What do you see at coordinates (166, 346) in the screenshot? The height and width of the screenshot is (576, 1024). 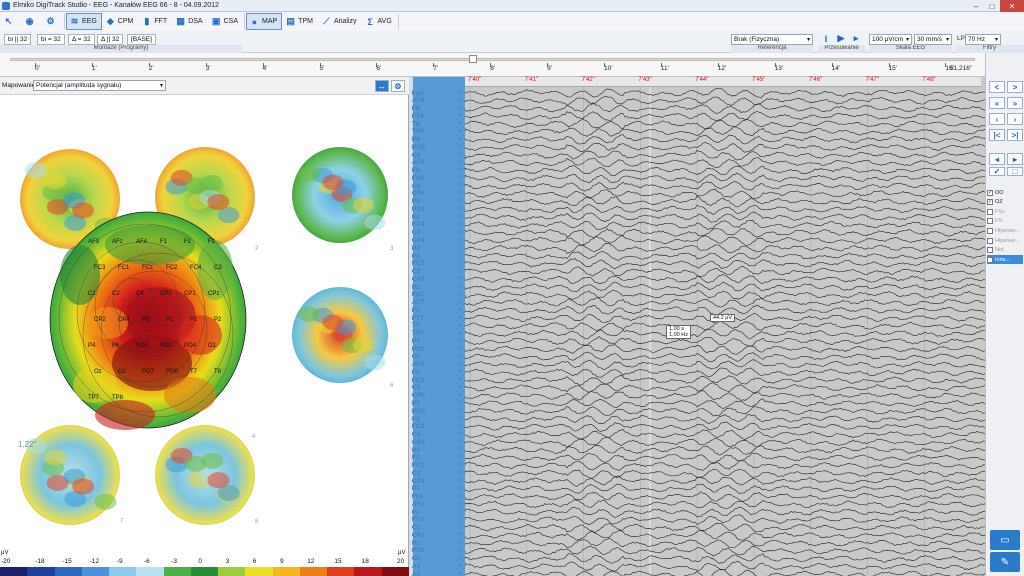 I see `electrode-label: POz` at bounding box center [166, 346].